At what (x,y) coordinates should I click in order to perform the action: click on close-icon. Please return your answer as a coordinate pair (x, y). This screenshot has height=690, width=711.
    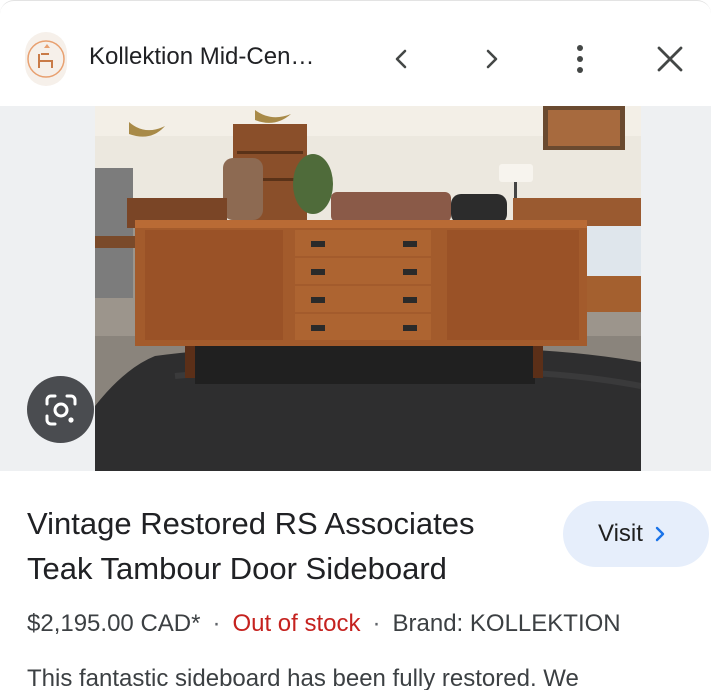
    Looking at the image, I should click on (670, 59).